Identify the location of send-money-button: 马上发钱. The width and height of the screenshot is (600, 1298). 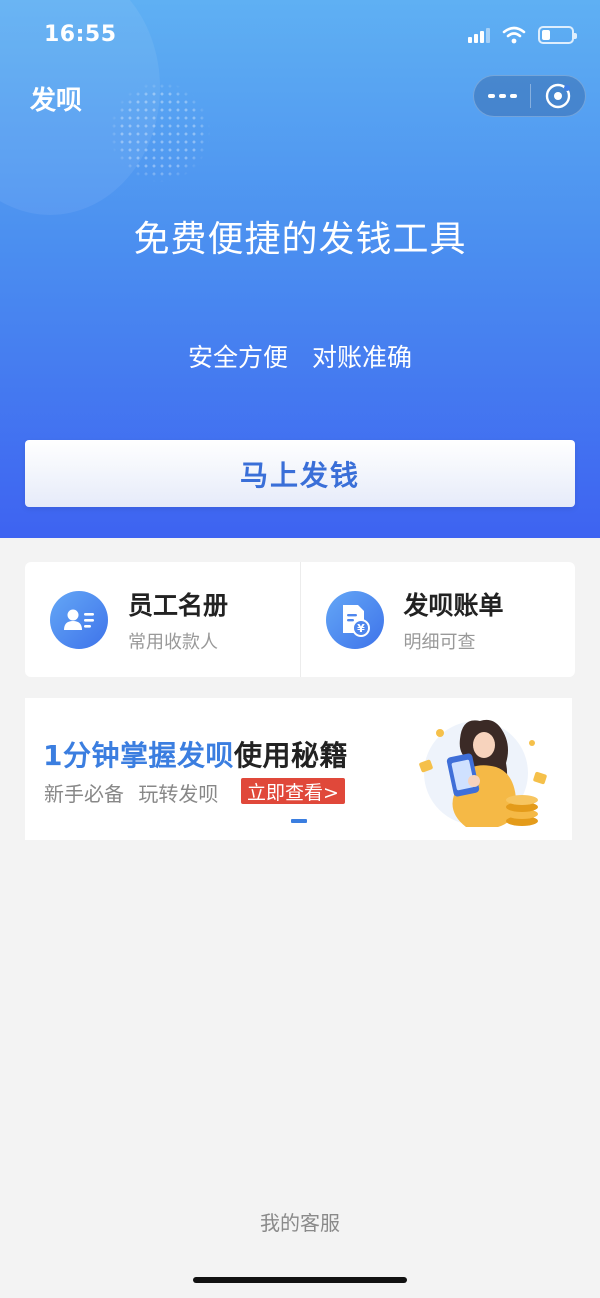
(300, 473).